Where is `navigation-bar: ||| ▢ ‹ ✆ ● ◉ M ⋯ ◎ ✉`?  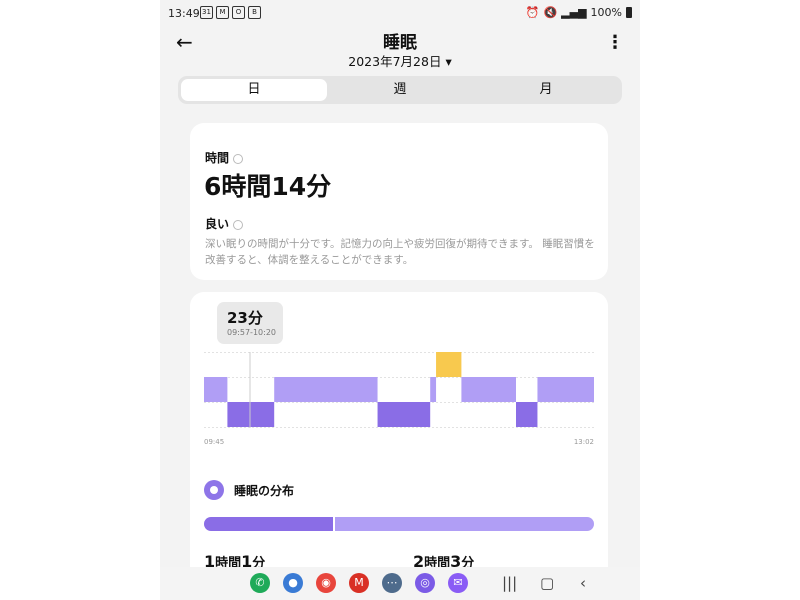
navigation-bar: ||| ▢ ‹ ✆ ● ◉ M ⋯ ◎ ✉ is located at coordinates (400, 583).